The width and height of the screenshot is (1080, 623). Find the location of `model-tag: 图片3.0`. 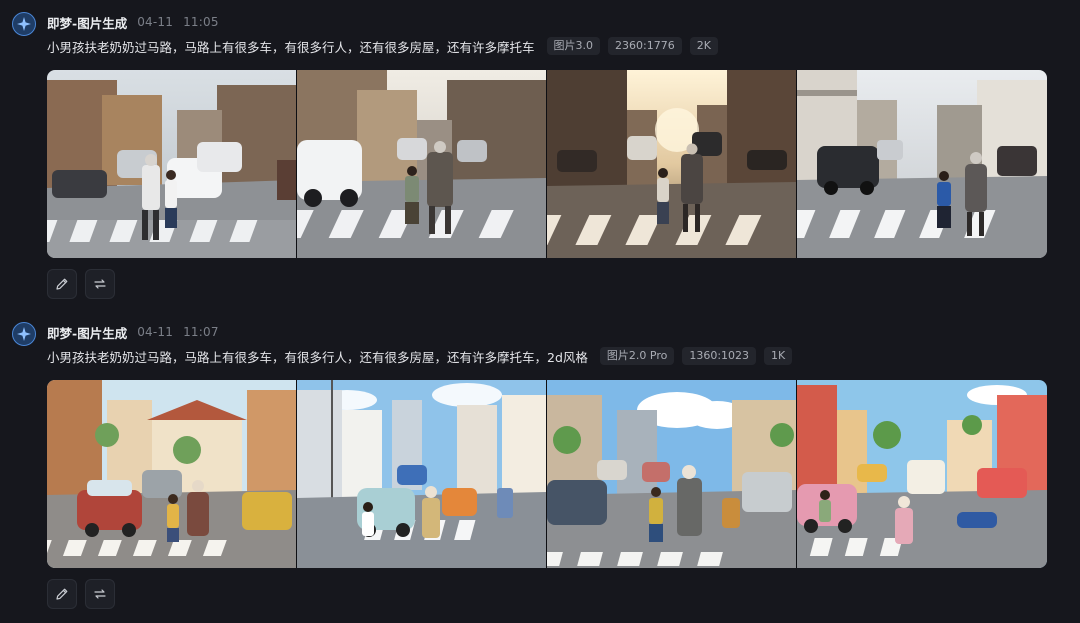

model-tag: 图片3.0 is located at coordinates (573, 46).